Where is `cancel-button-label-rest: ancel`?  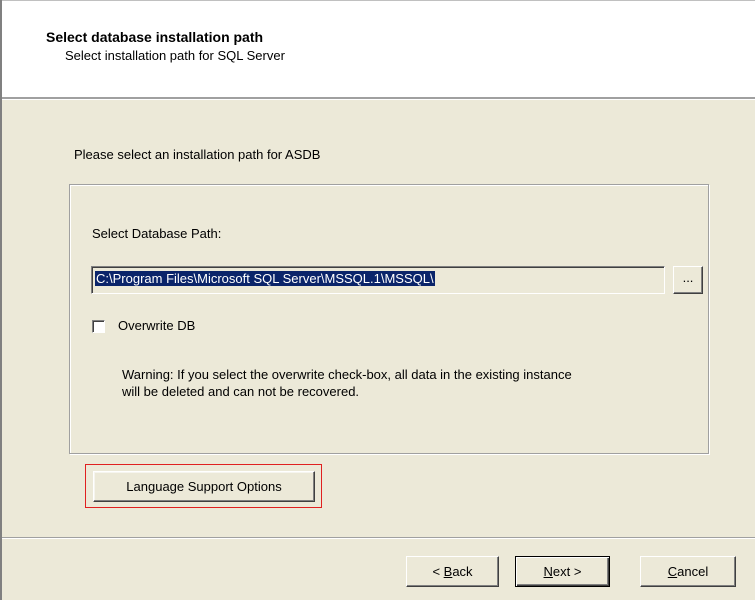
cancel-button-label-rest: ancel is located at coordinates (693, 571).